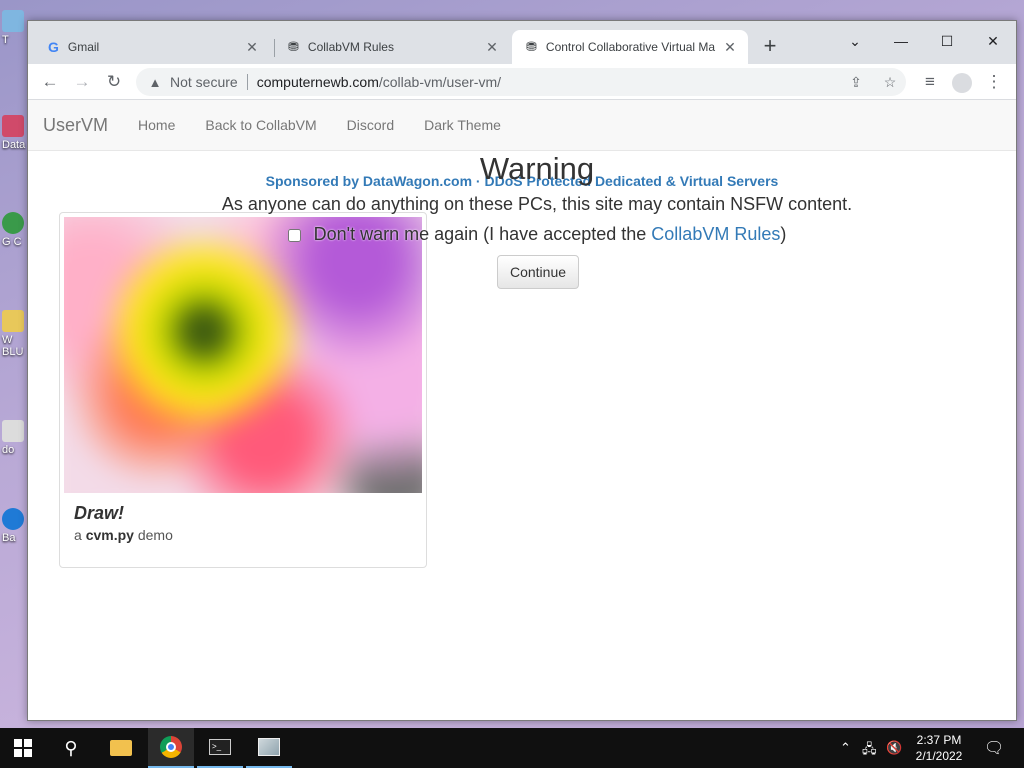 Image resolution: width=1024 pixels, height=768 pixels. I want to click on app-taskbar-button, so click(269, 748).